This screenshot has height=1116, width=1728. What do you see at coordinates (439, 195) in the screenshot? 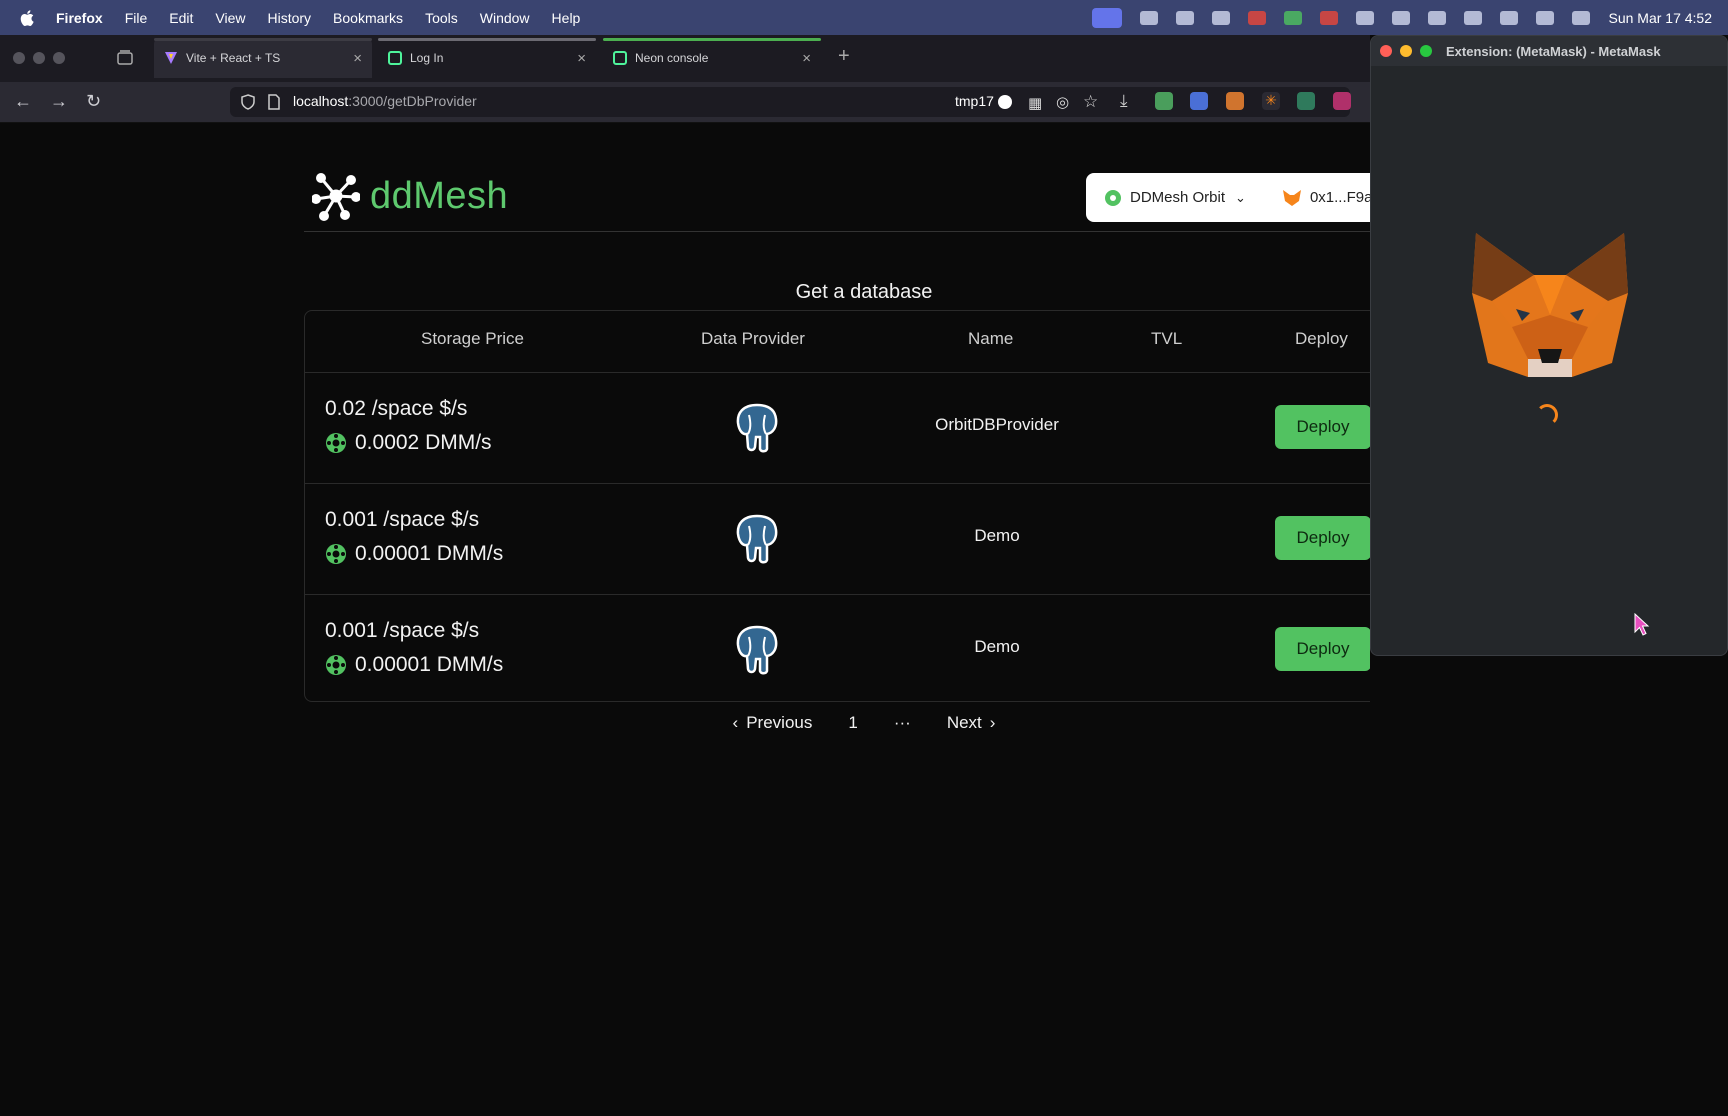
I see `brand-name: ddMesh` at bounding box center [439, 195].